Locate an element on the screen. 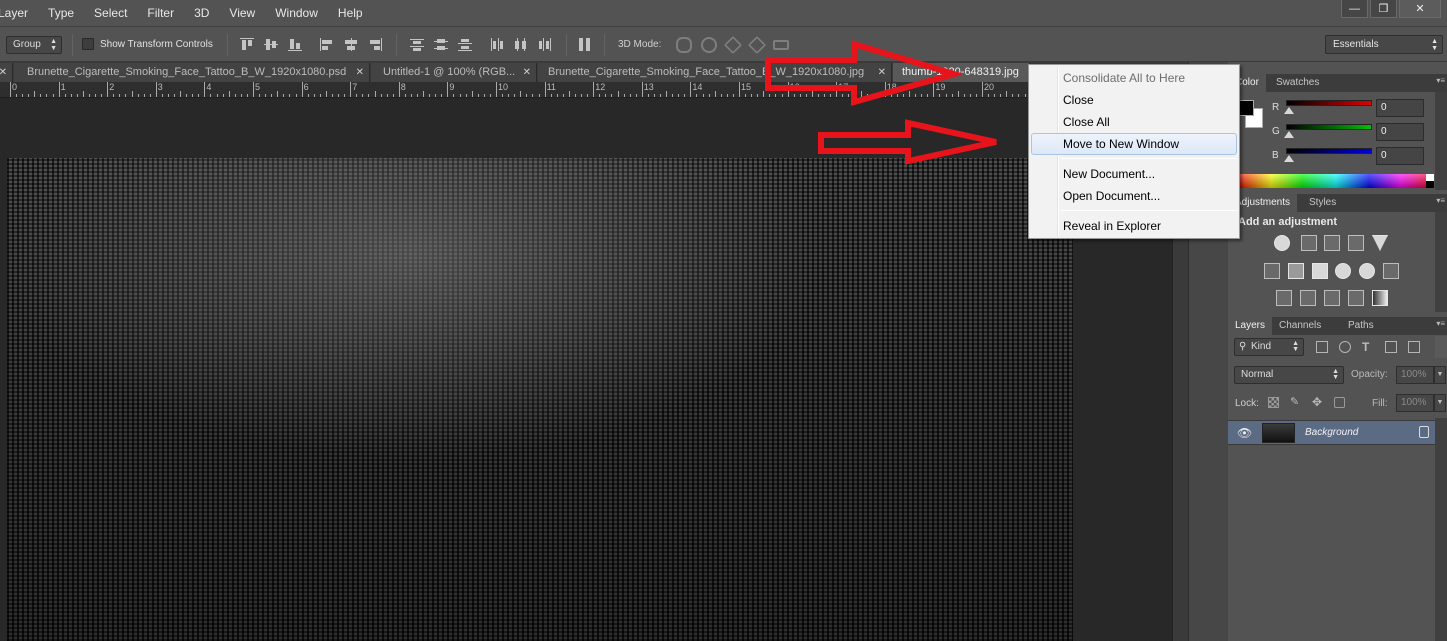 Image resolution: width=1447 pixels, height=641 pixels. menu-item-consolidate-all: Consolidate All to Here is located at coordinates (1134, 78).